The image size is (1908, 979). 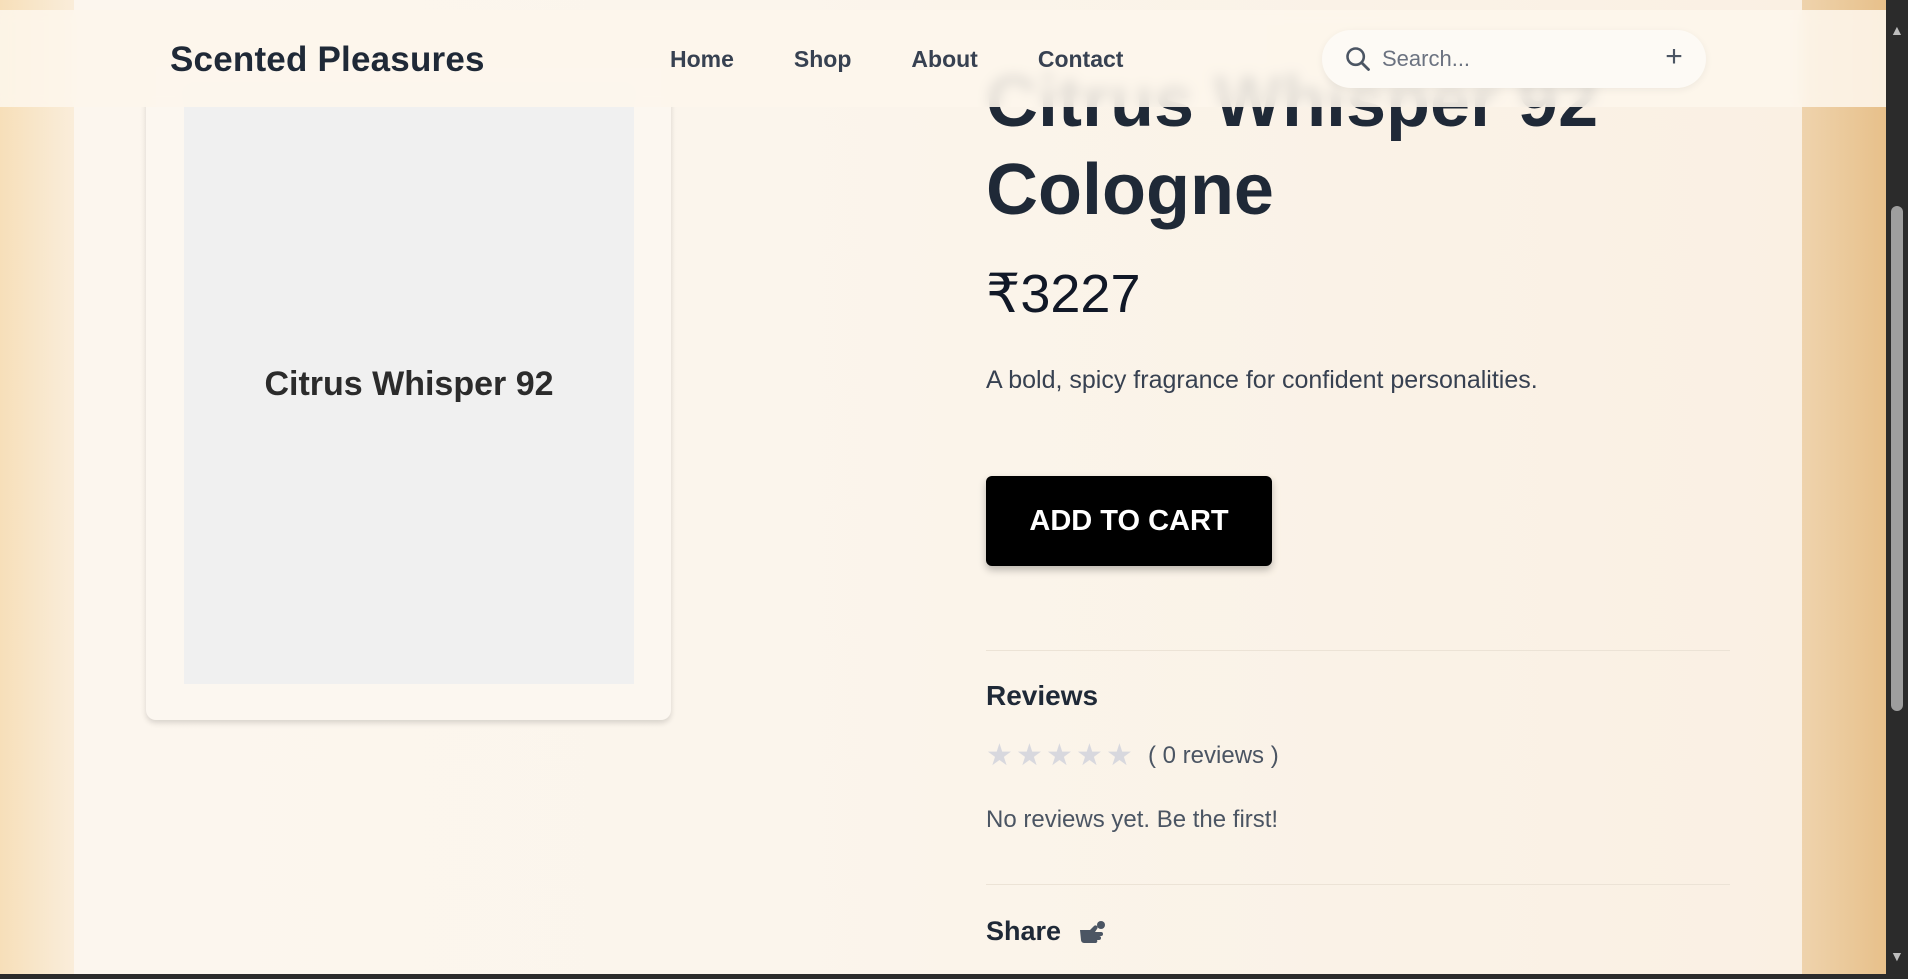 What do you see at coordinates (1132, 819) in the screenshot?
I see `no-reviews-message: No reviews yet. Be the first!` at bounding box center [1132, 819].